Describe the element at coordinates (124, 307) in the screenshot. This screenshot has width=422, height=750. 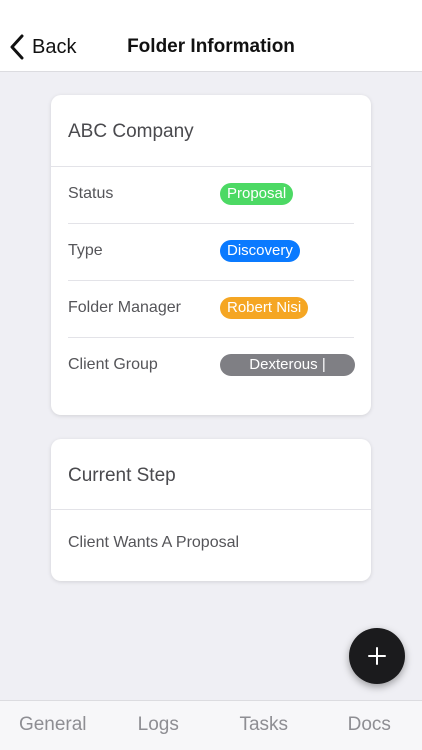
I see `folder-manager-label: Folder Manager` at that location.